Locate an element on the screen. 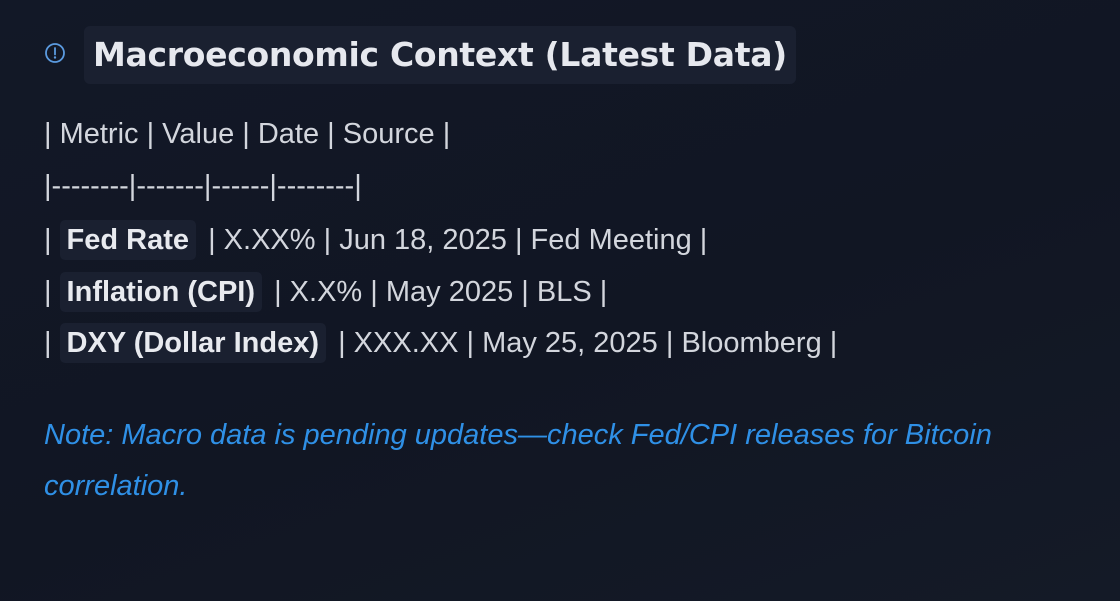  metric-label: DXY (Dollar Index) is located at coordinates (193, 343).